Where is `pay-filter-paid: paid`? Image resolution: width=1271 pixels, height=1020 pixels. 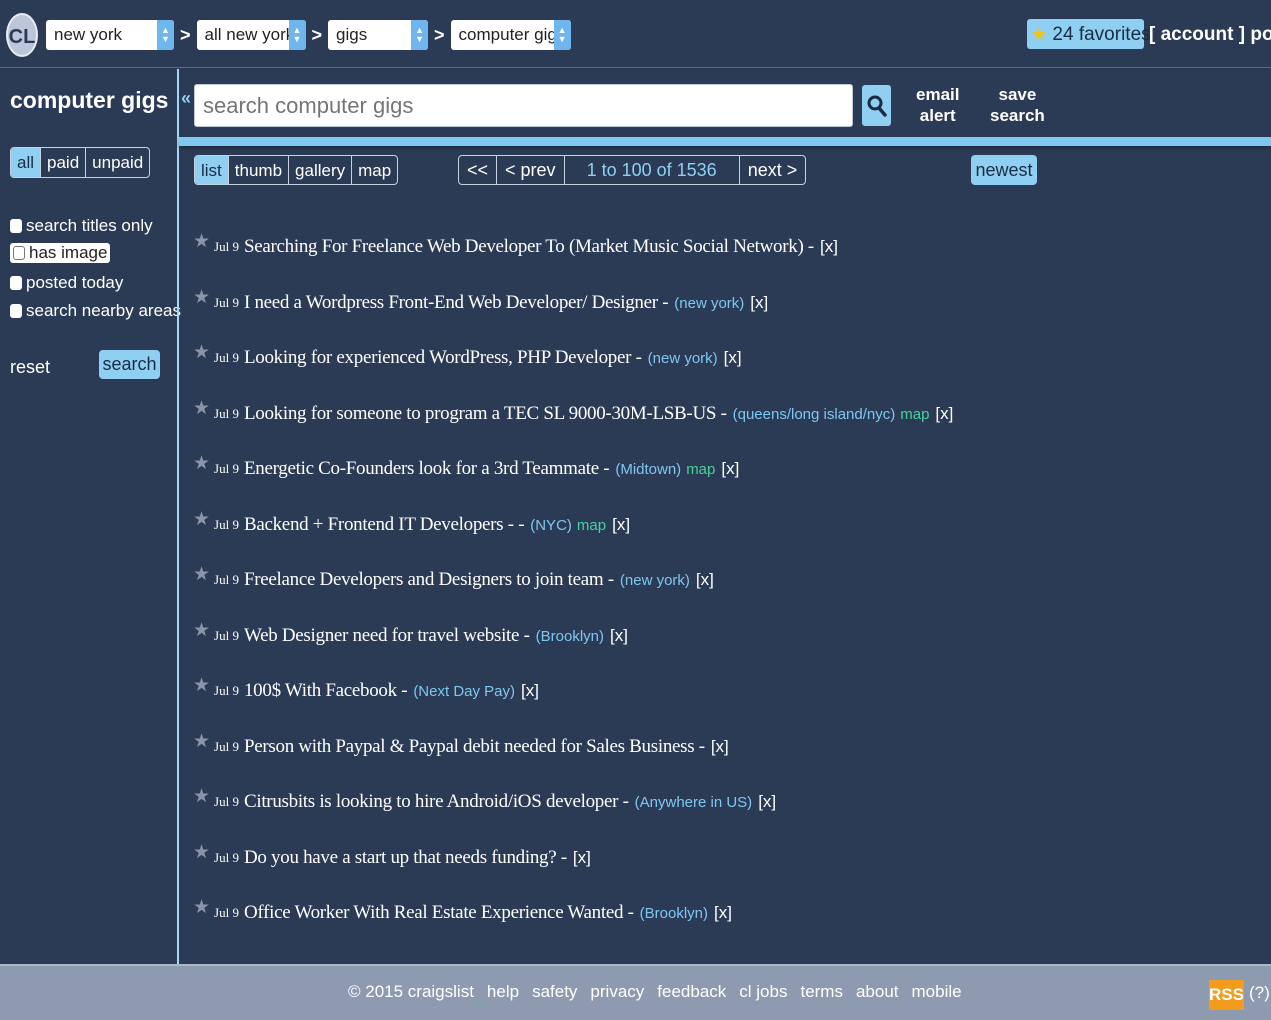
pay-filter-paid: paid is located at coordinates (64, 162).